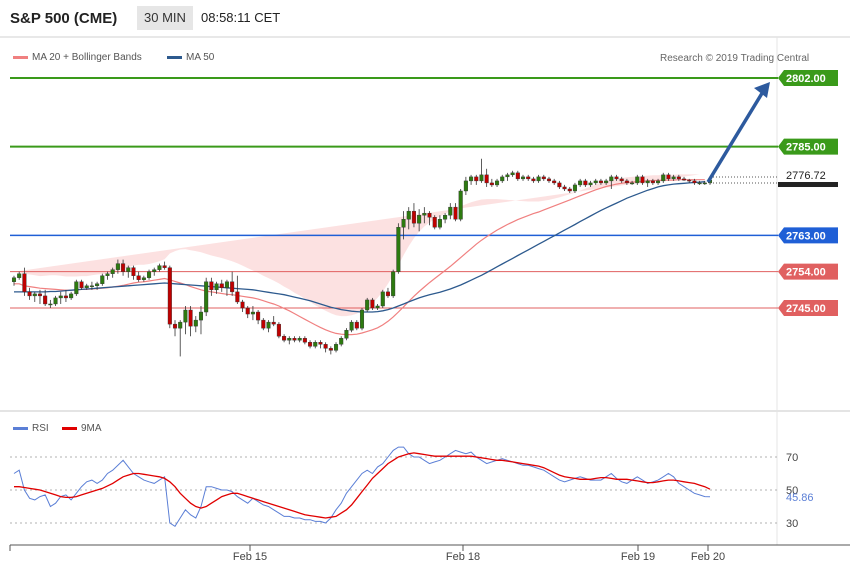 The height and width of the screenshot is (576, 850). I want to click on rsi-tick-label: 70, so click(792, 458).